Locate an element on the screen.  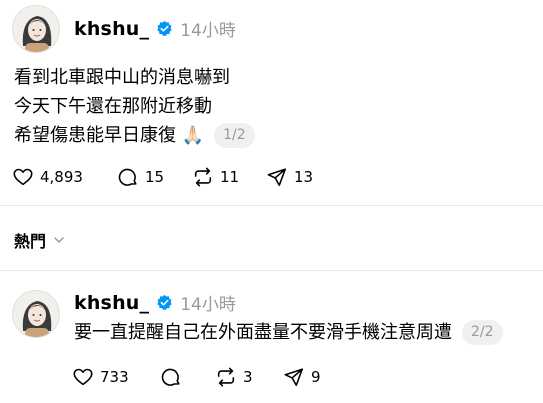
post-text-line: 要一直提醒自己在外面盡量不要滑手機注意周遭 is located at coordinates (263, 332).